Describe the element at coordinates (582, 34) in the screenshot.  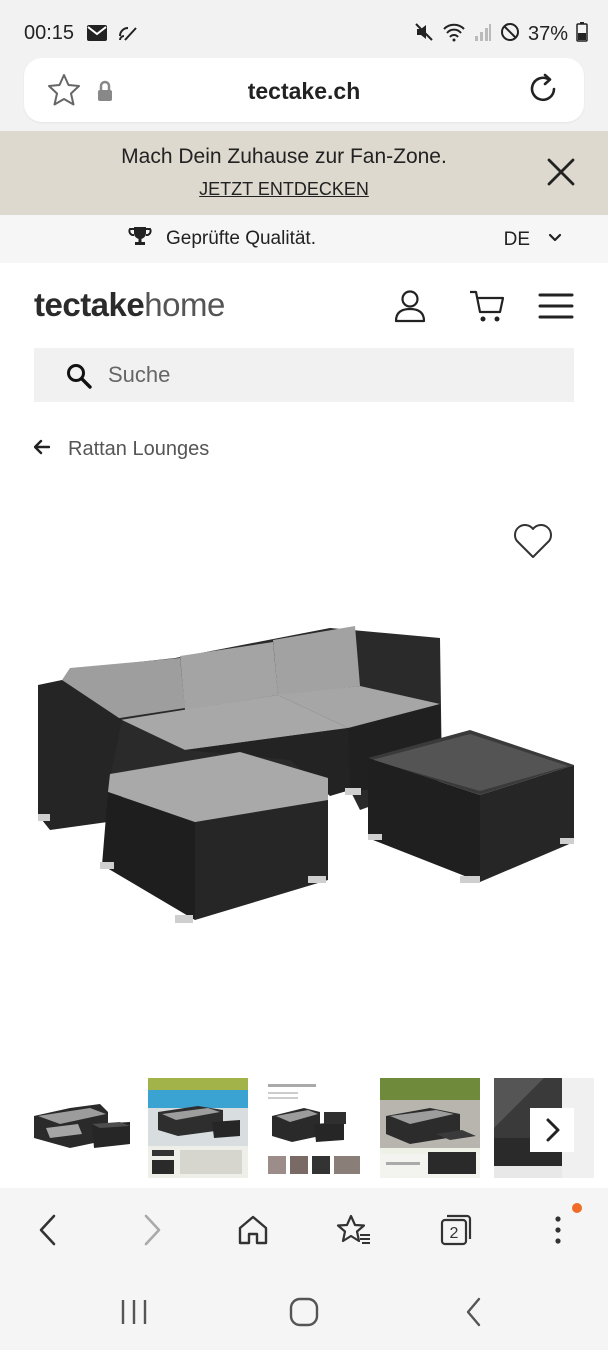
I see `battery-icon` at that location.